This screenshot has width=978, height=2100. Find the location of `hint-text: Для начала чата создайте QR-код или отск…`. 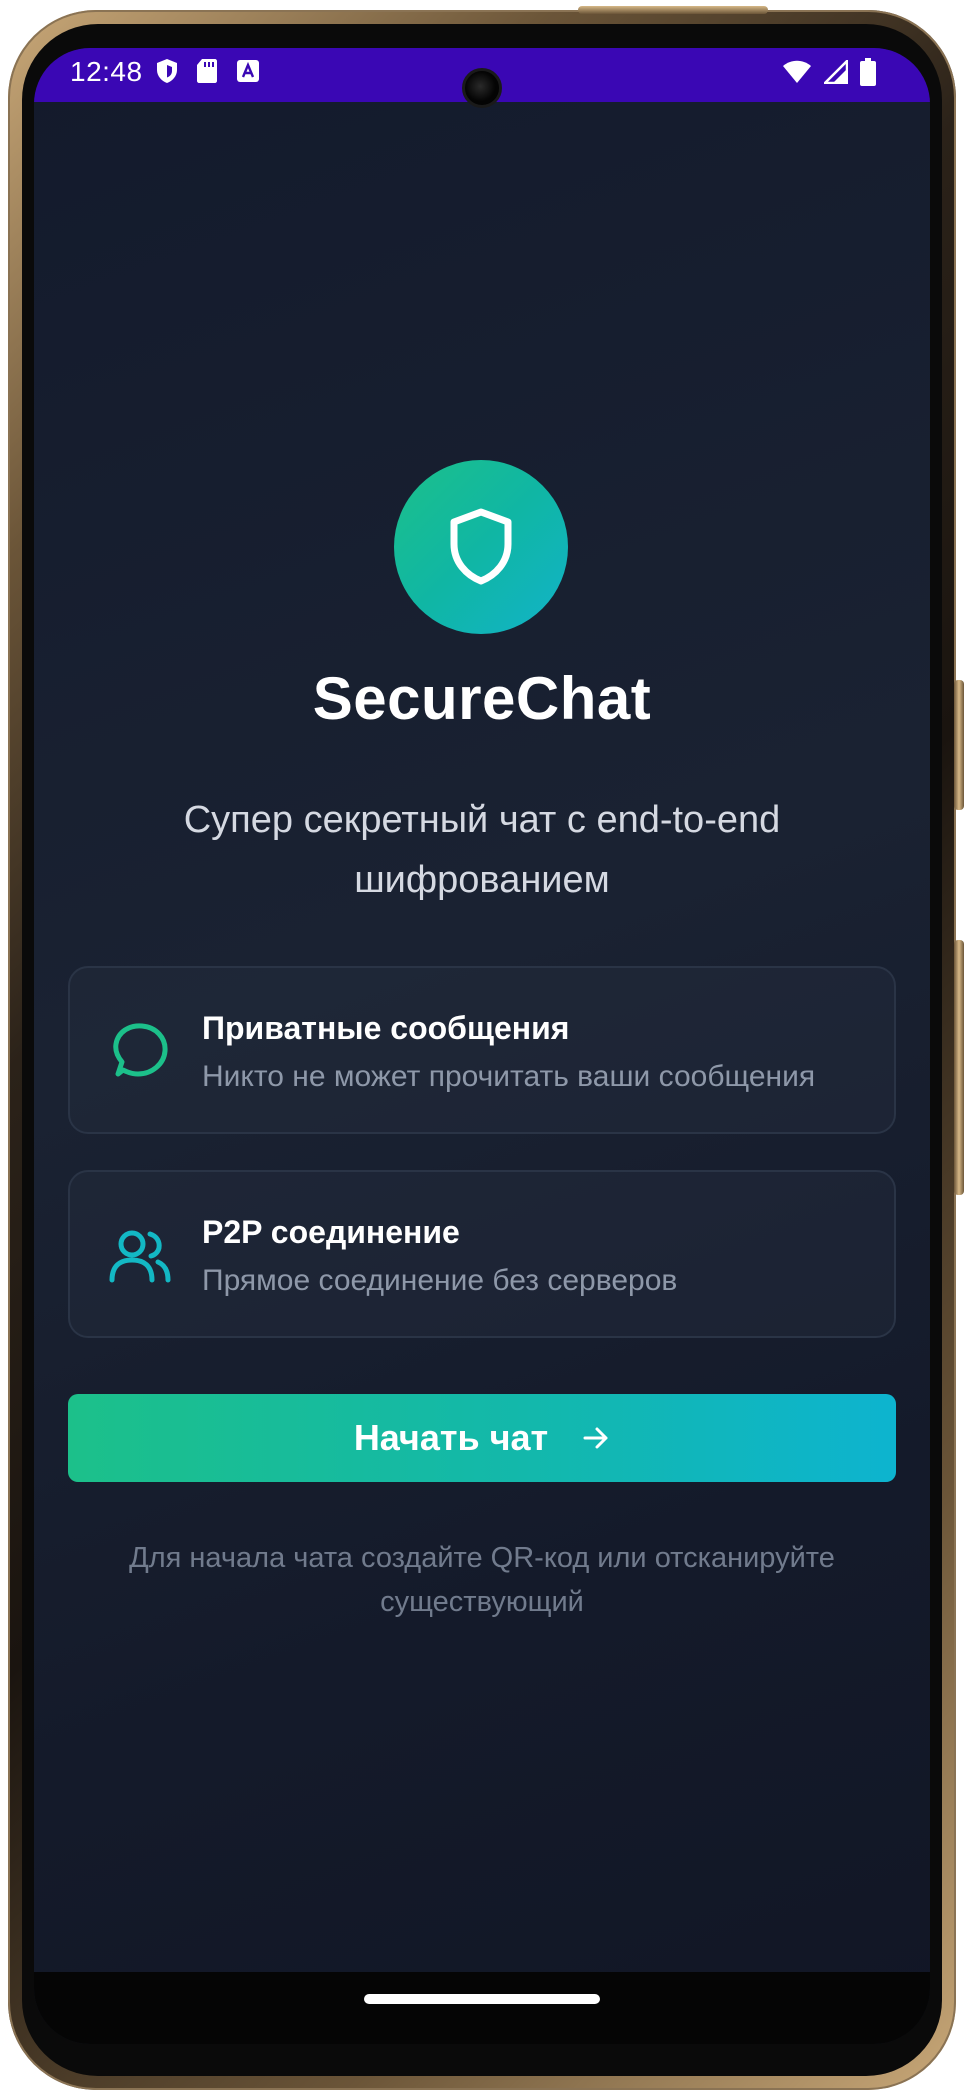

hint-text: Для начала чата создайте QR-код или отск… is located at coordinates (482, 1580).